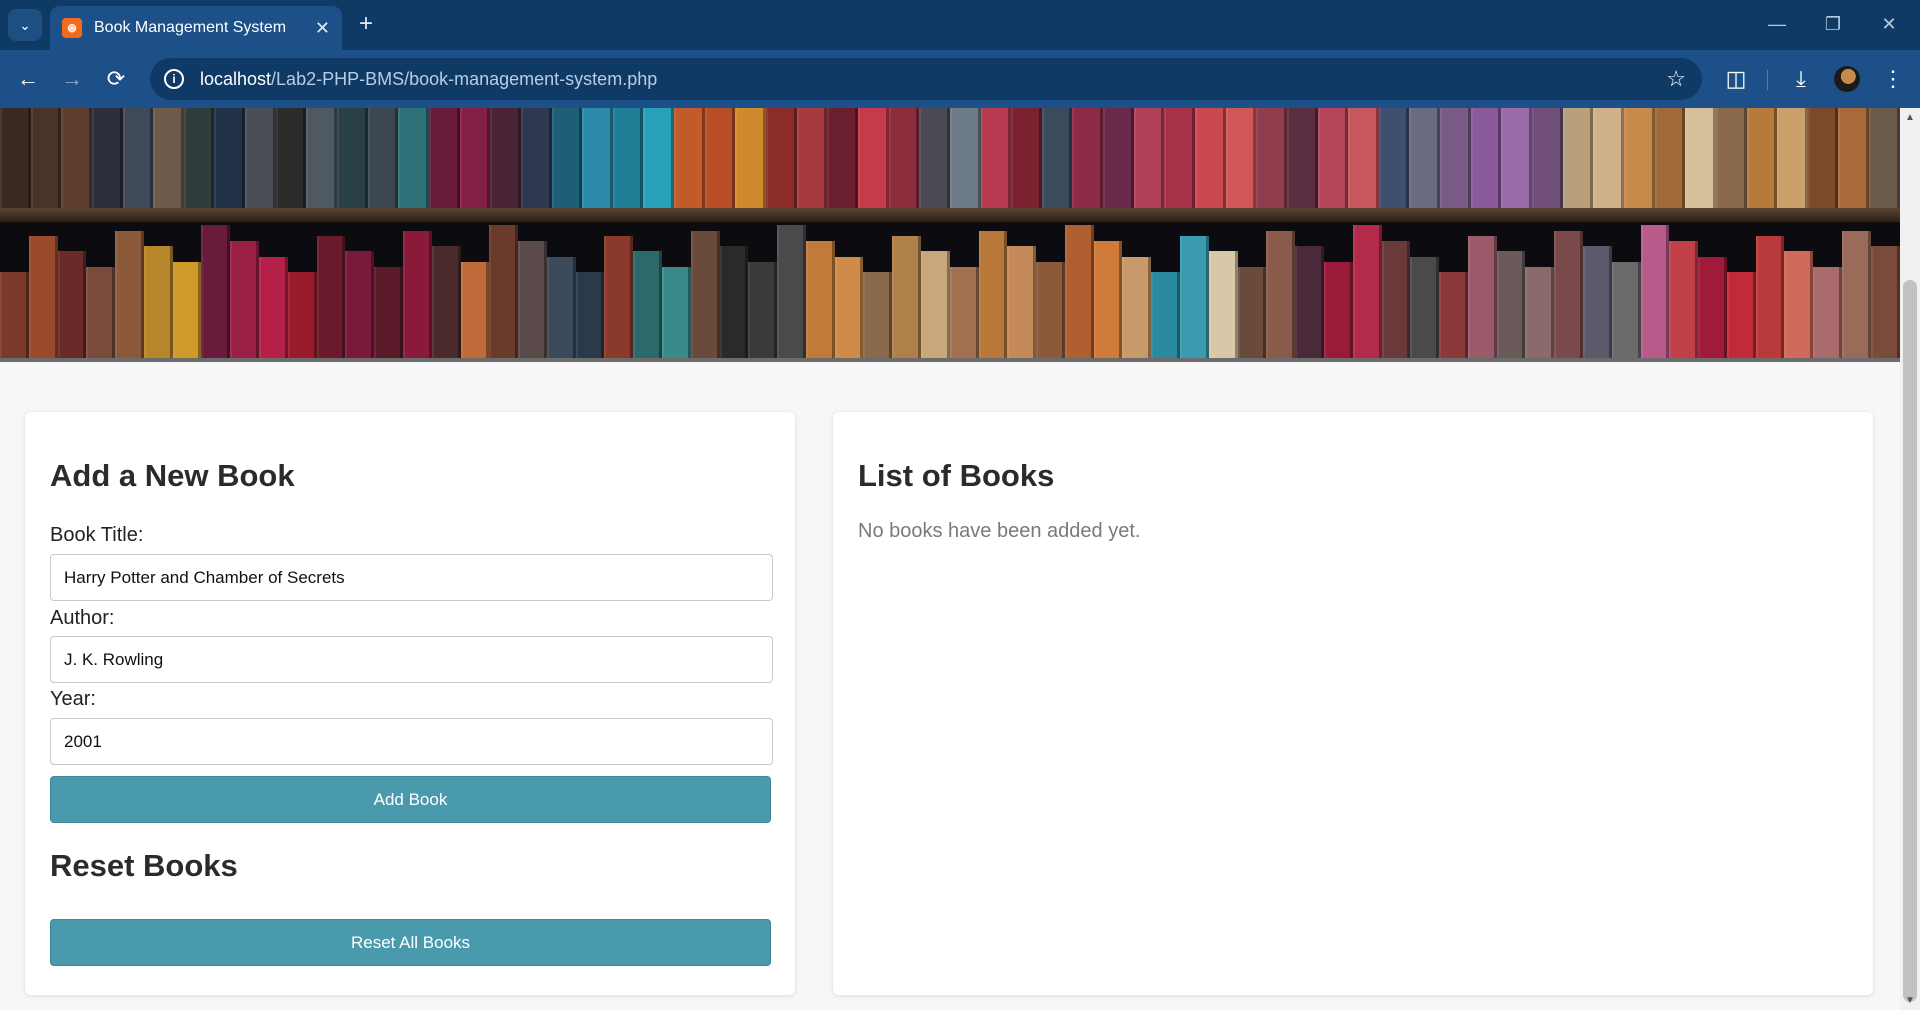 The height and width of the screenshot is (1010, 1920). What do you see at coordinates (174, 79) in the screenshot?
I see `site-info-icon: i` at bounding box center [174, 79].